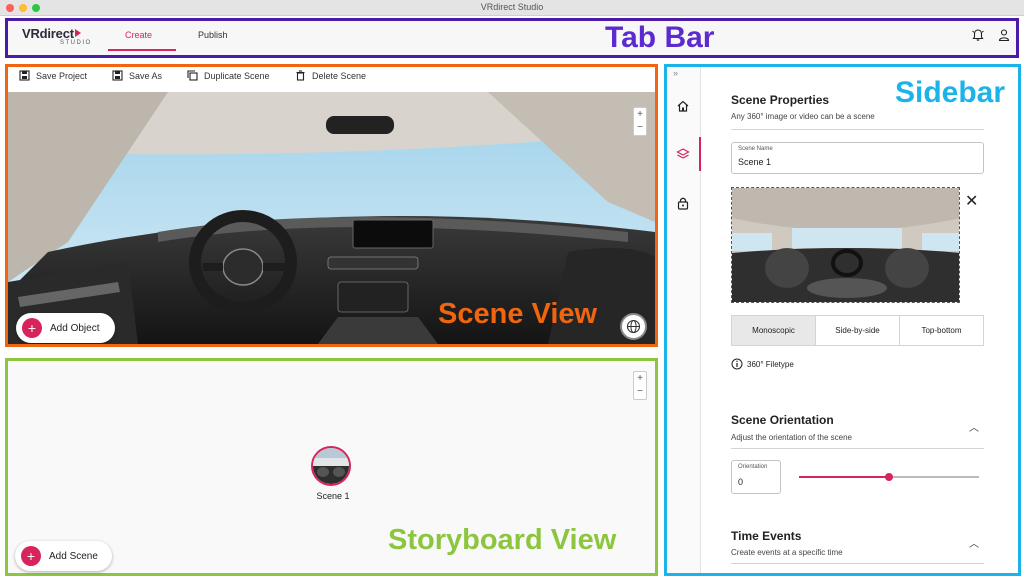 This screenshot has width=1024, height=584. Describe the element at coordinates (791, 437) in the screenshot. I see `scene-orientation-subtitle: Adjust the orientation of the scene` at that location.